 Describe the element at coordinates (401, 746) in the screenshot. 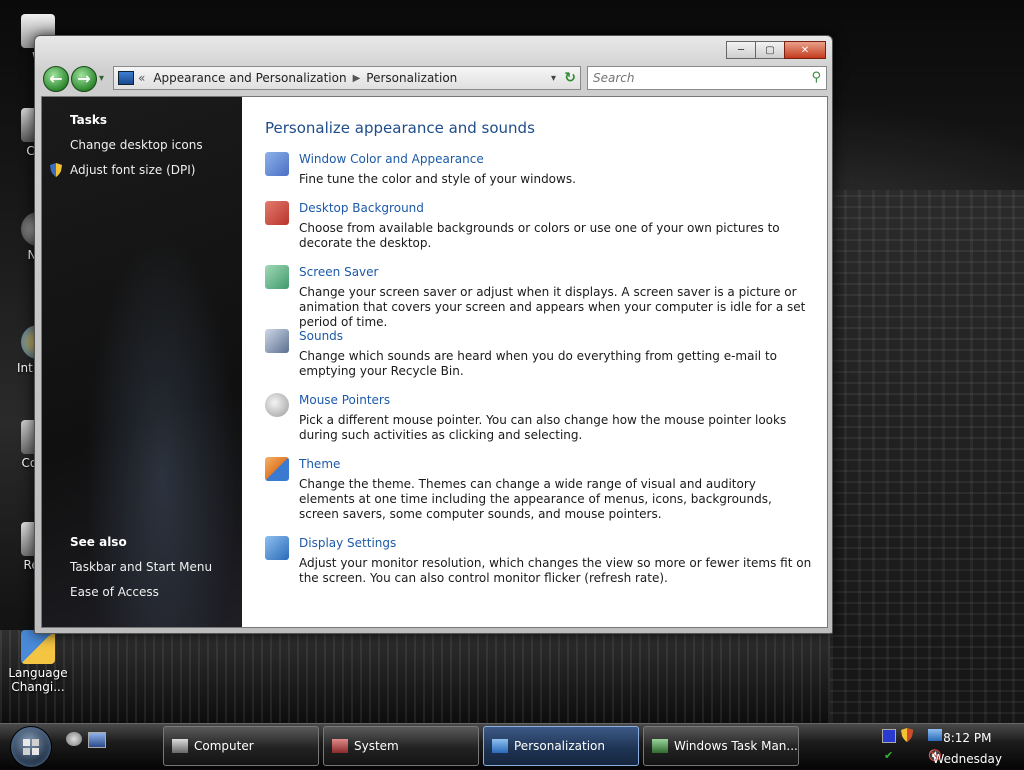

I see `taskbar-button-system: System` at that location.